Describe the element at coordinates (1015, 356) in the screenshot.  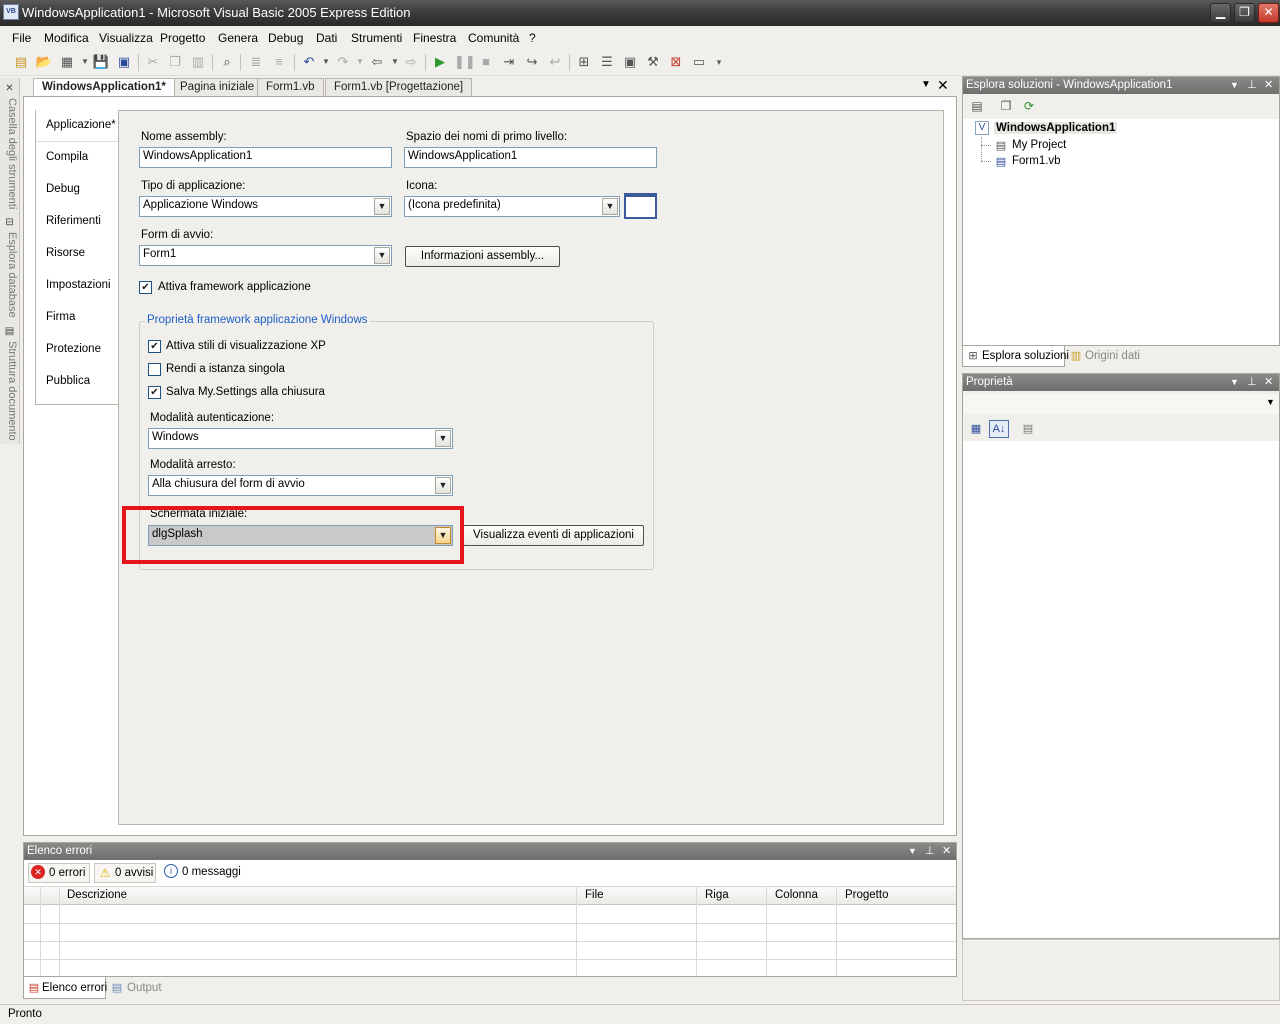
I see `tab-solution-explorer: ⊞ Esplora soluzioni` at that location.